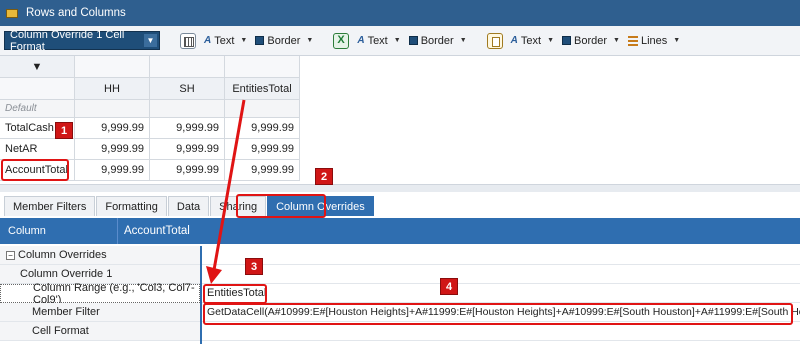  What do you see at coordinates (262, 89) in the screenshot?
I see `column-header-entitiestotal: EntitiesTotal` at bounding box center [262, 89].